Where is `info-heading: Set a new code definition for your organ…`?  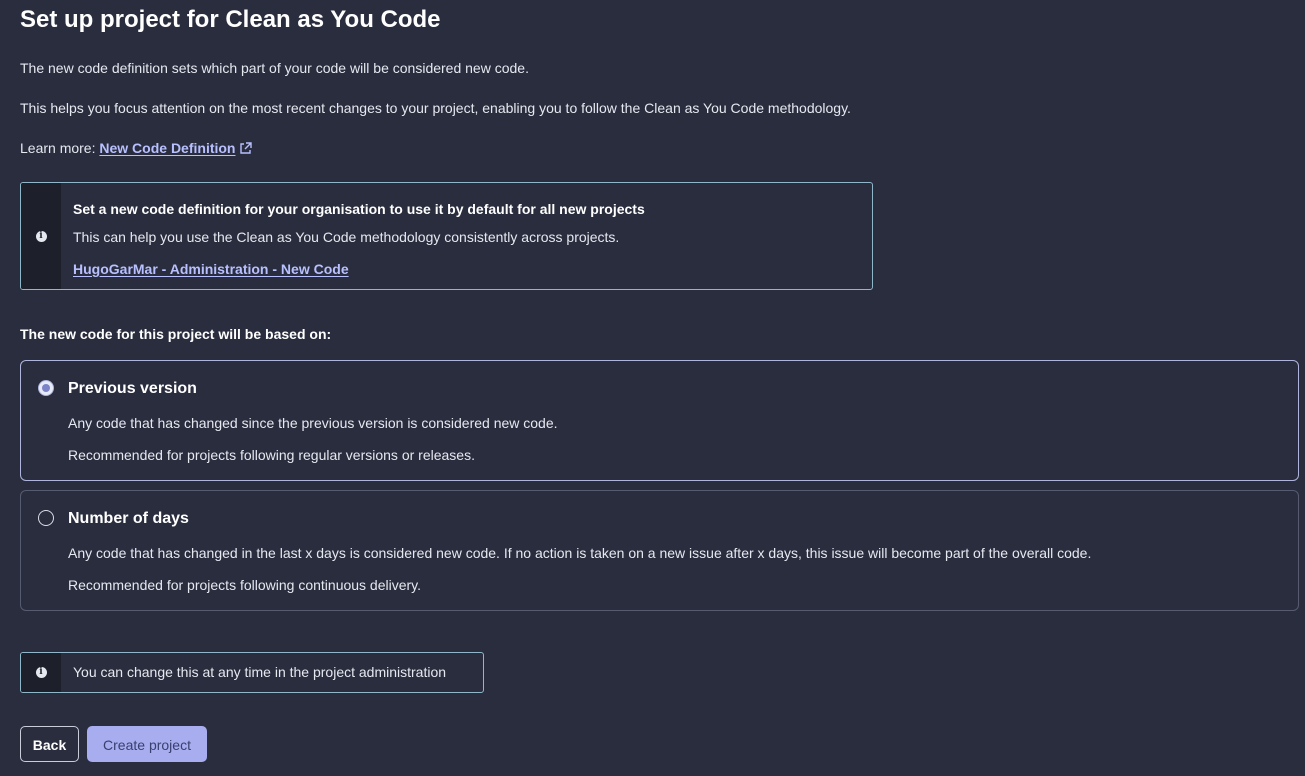
info-heading: Set a new code definition for your organ… is located at coordinates (359, 209).